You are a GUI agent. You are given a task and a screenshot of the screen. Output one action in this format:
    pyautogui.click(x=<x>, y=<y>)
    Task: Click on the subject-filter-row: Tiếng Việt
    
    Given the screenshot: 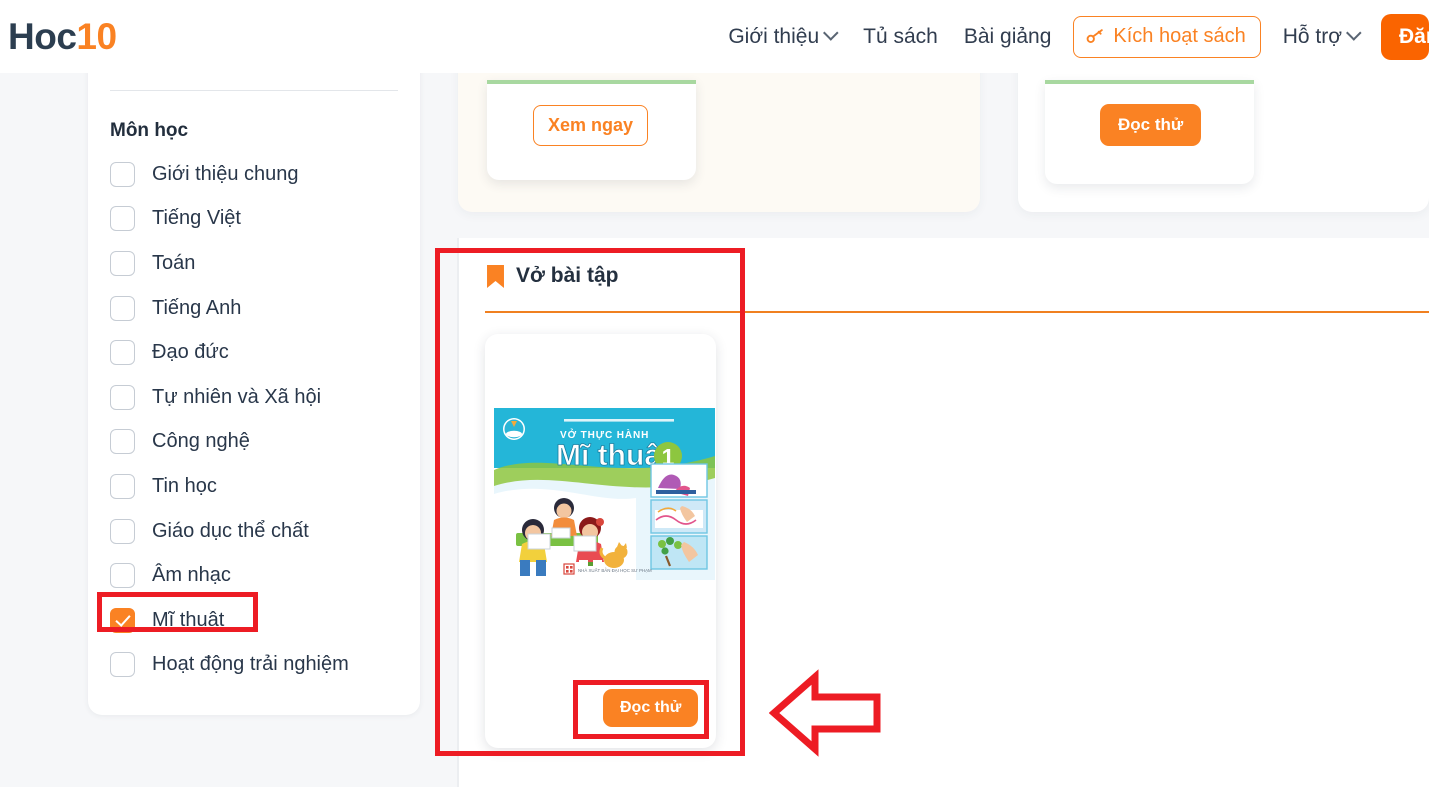 What is the action you would take?
    pyautogui.click(x=255, y=219)
    